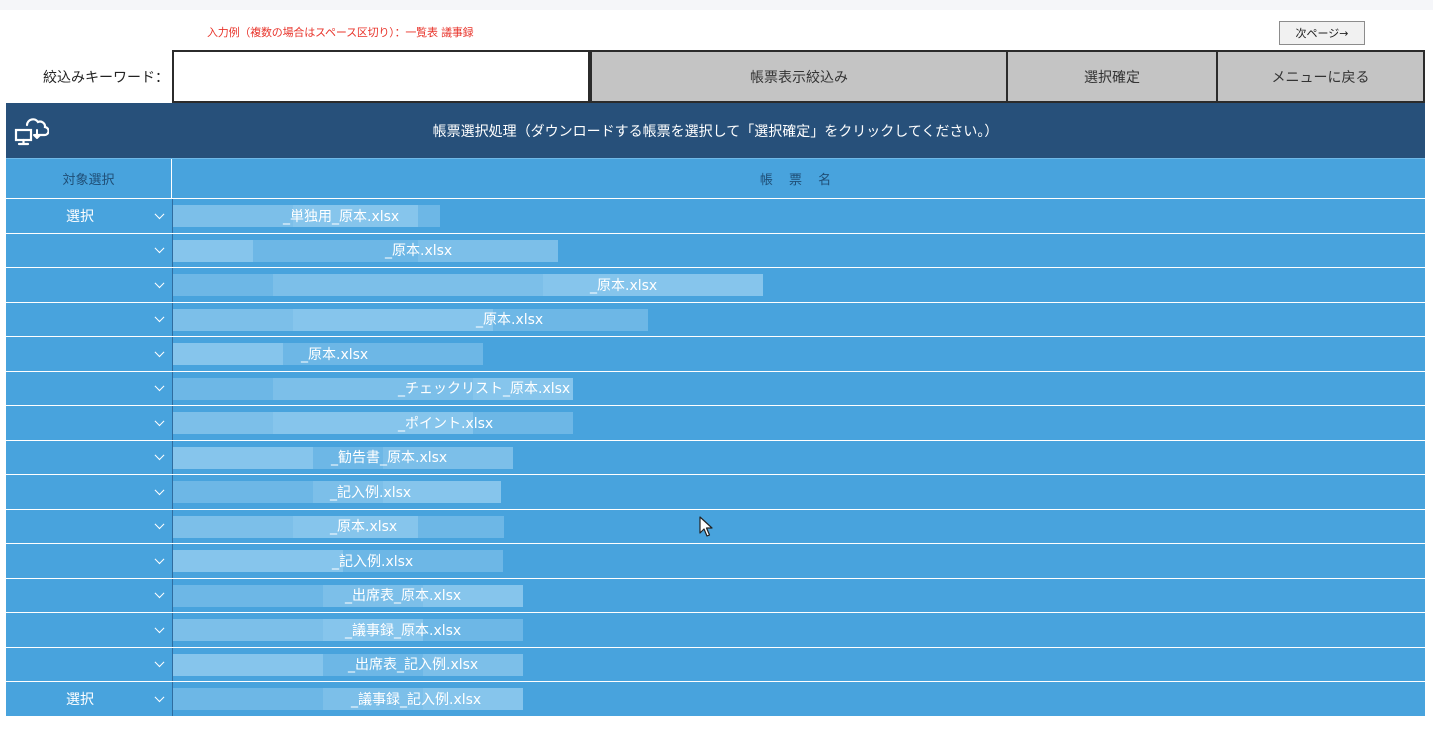 The image size is (1433, 729). Describe the element at coordinates (798, 180) in the screenshot. I see `name-column-header: 帳 票 名` at that location.